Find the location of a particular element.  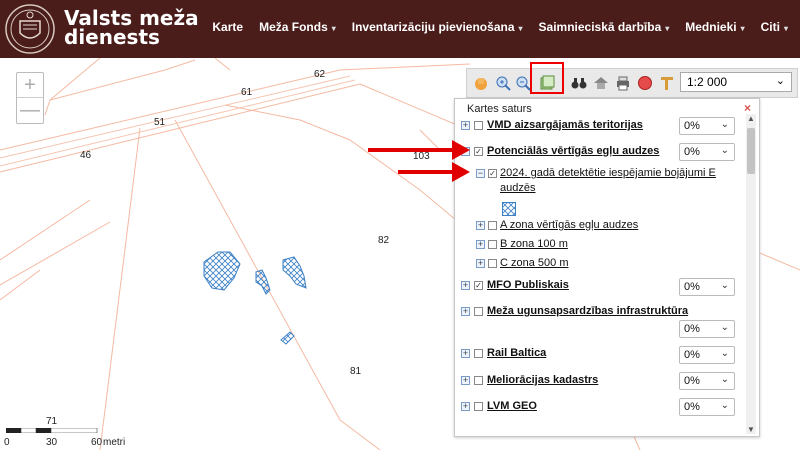

nav-meza-fonds: Meža Fonds ▾ is located at coordinates (297, 27).